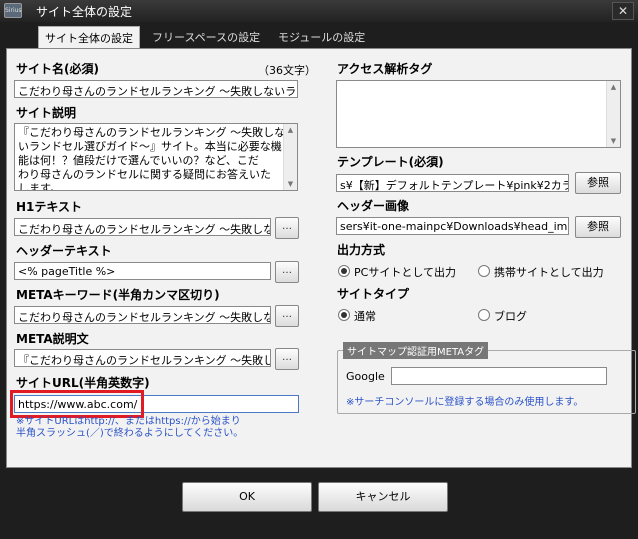 This screenshot has height=539, width=638. What do you see at coordinates (416, 350) in the screenshot?
I see `sitemap-legend: サイトマップ認証用METAタグ` at bounding box center [416, 350].